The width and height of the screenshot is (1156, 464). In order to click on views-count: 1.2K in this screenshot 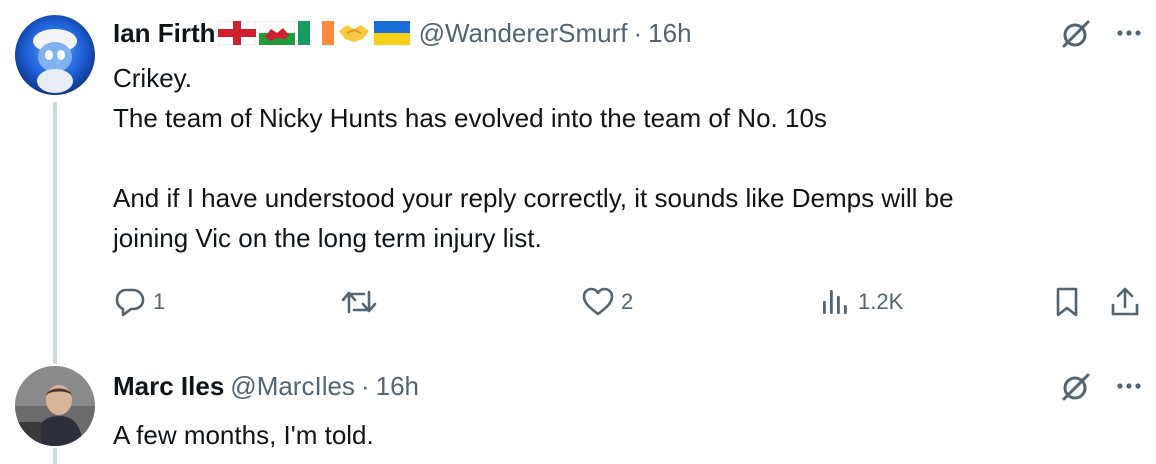, I will do `click(881, 301)`.